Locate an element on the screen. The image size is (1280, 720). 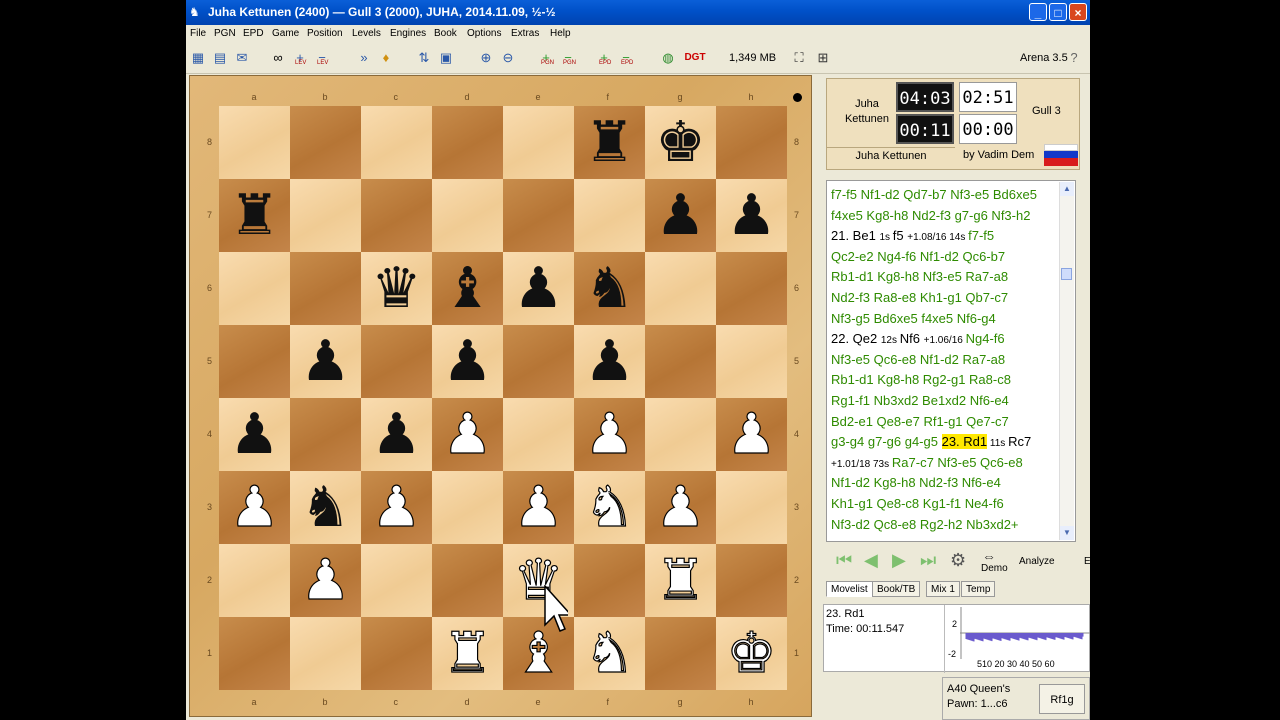
next-move-icon: ▶ is located at coordinates (899, 560).